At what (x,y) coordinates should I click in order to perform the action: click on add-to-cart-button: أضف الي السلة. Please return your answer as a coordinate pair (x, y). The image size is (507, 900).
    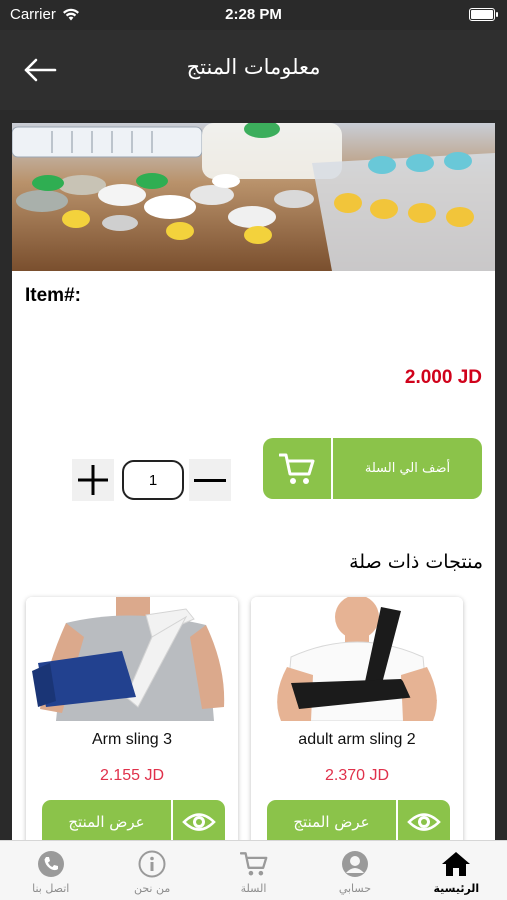
    Looking at the image, I should click on (372, 468).